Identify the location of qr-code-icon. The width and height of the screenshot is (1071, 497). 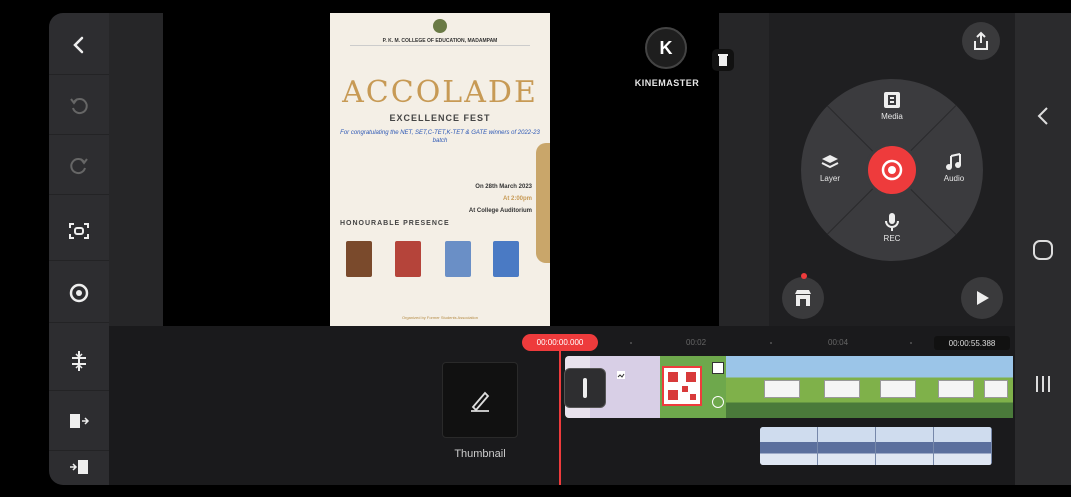
(682, 386).